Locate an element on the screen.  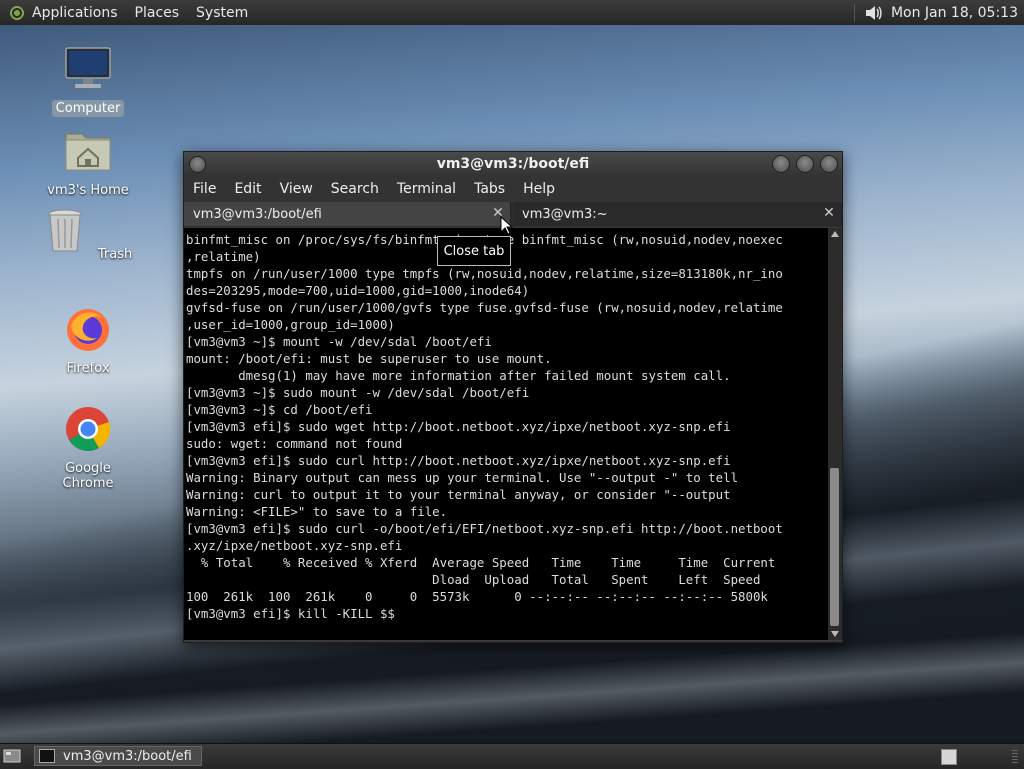
desktop-icon-chrome: Google Chrome is located at coordinates (88, 449).